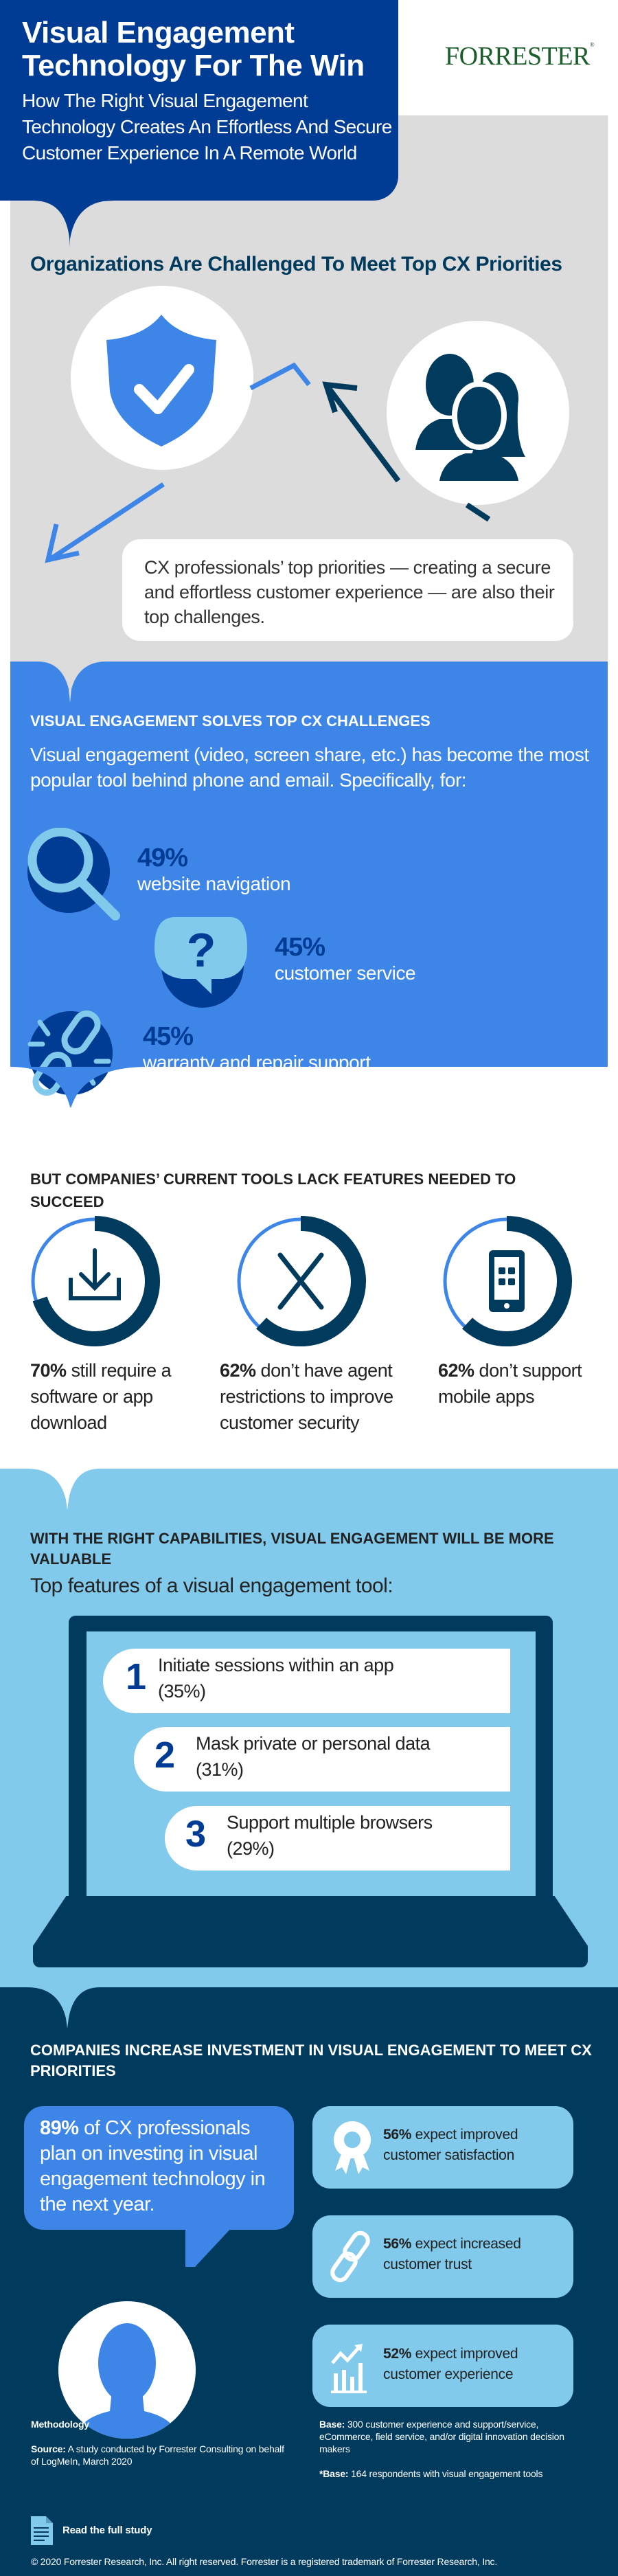  Describe the element at coordinates (332, 2424) in the screenshot. I see `base-label: Base:` at that location.